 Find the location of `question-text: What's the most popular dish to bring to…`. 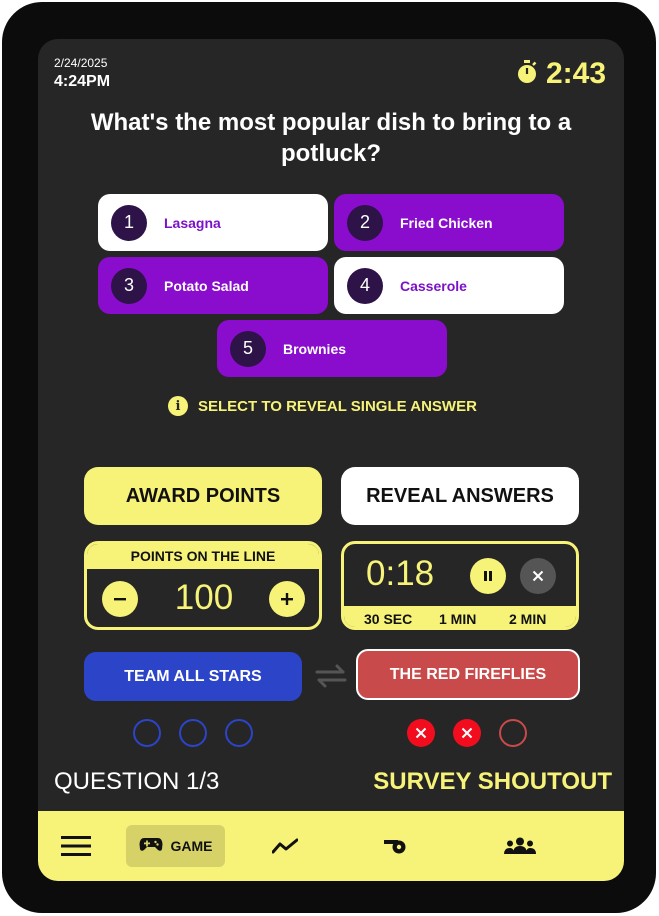

question-text: What's the most popular dish to bring to… is located at coordinates (331, 138).